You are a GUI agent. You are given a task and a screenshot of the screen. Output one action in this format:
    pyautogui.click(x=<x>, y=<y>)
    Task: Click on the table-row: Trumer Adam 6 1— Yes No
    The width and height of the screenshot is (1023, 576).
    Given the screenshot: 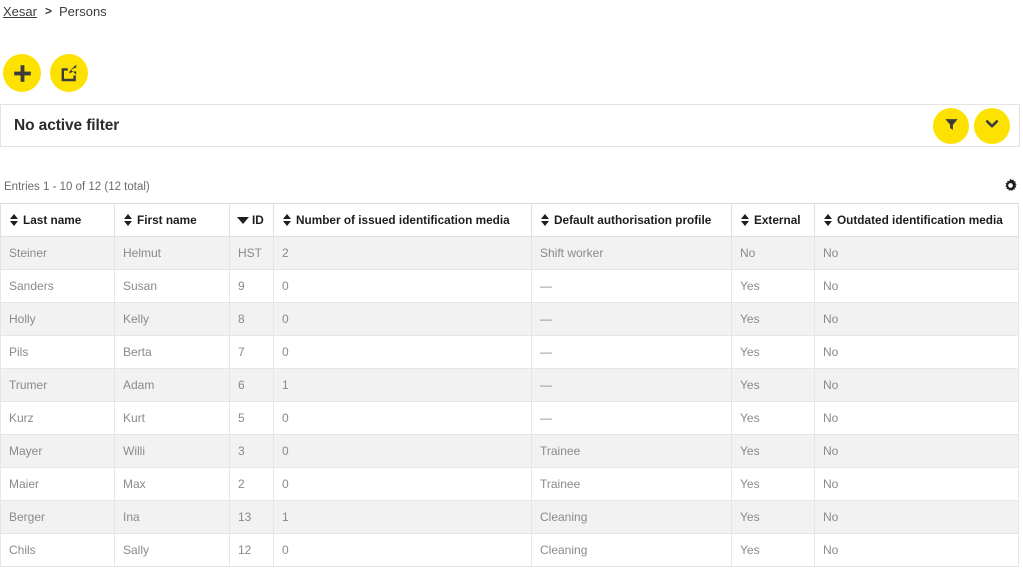 What is the action you would take?
    pyautogui.click(x=509, y=385)
    